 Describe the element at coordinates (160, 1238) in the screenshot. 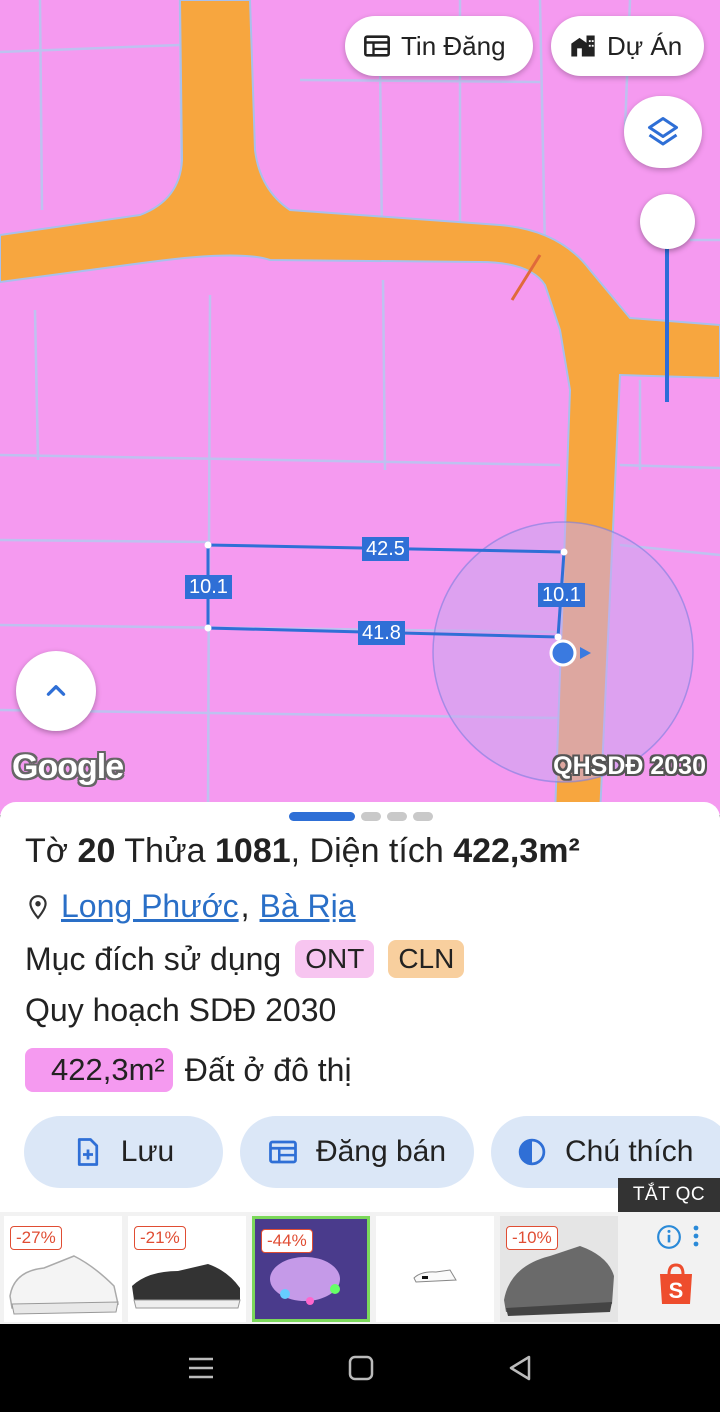

I see `discount-badge: -21%` at that location.